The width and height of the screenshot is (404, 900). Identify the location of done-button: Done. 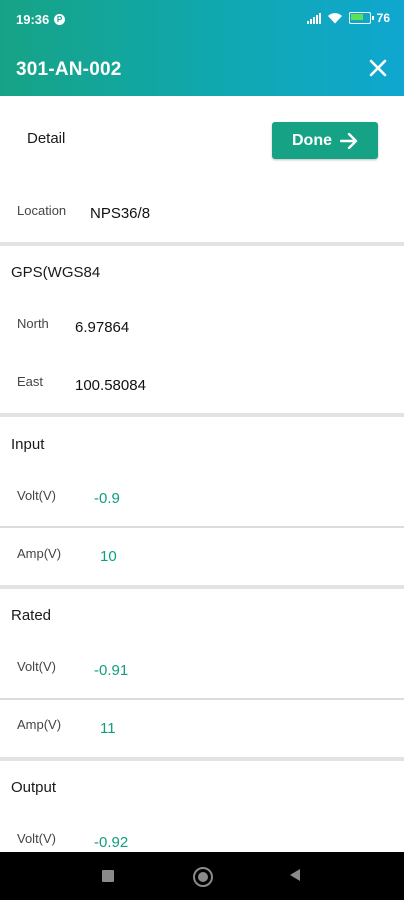
(325, 140).